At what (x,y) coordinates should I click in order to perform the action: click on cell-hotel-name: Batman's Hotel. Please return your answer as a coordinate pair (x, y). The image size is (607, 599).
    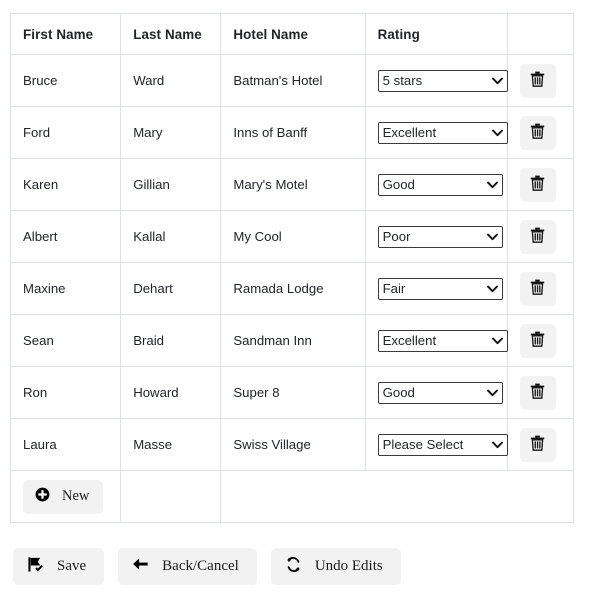
    Looking at the image, I should click on (293, 80).